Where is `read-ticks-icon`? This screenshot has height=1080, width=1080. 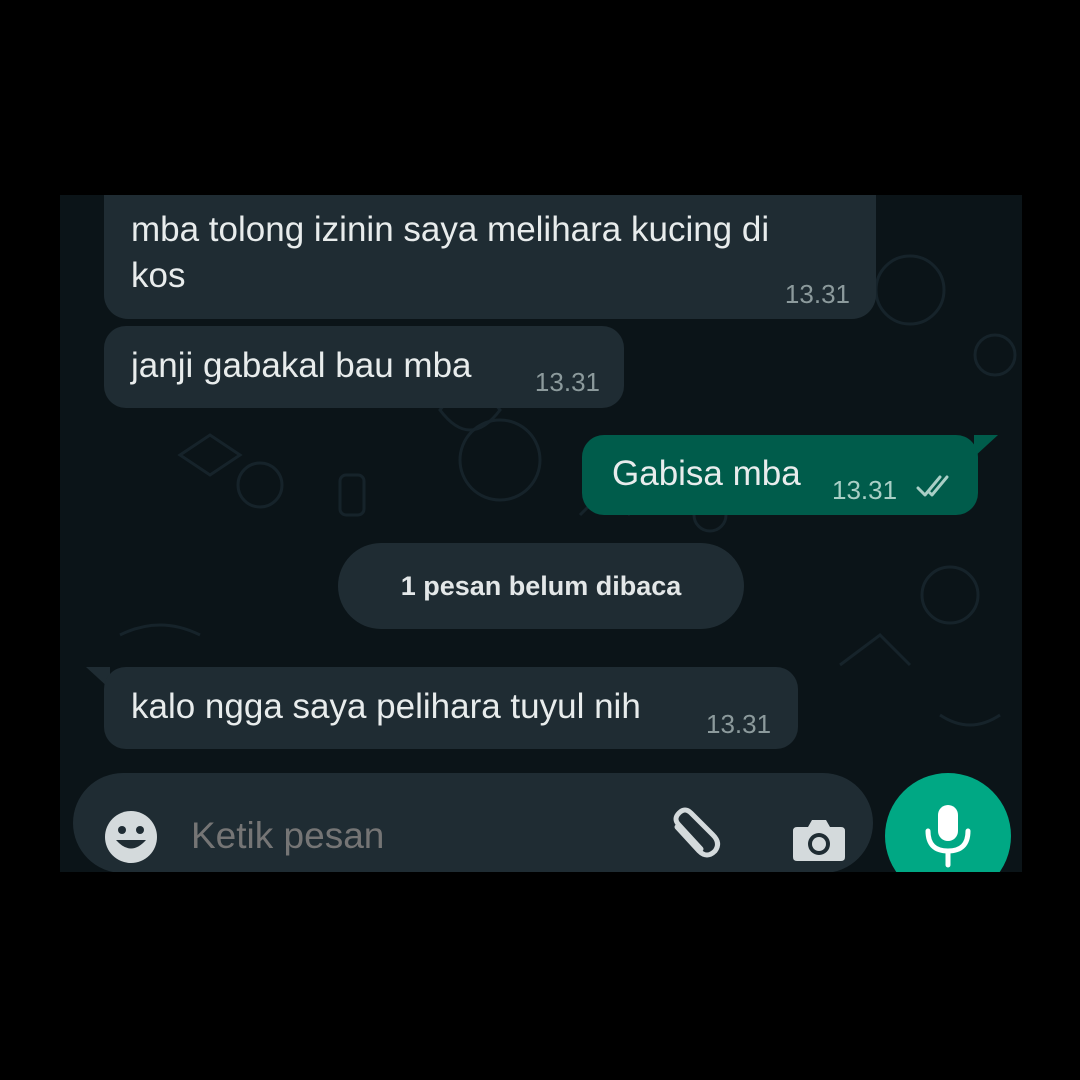
read-ticks-icon is located at coordinates (932, 486).